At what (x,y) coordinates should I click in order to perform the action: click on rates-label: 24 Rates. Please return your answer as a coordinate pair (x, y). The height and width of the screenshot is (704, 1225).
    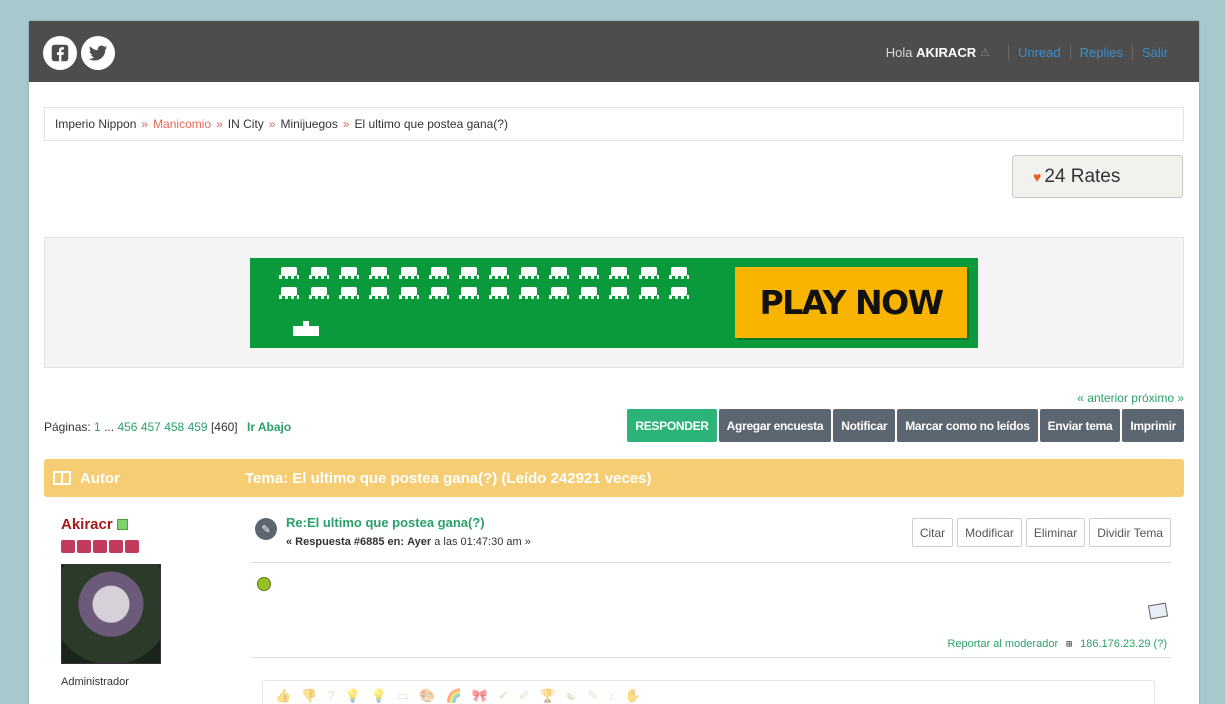
    Looking at the image, I should click on (1082, 176).